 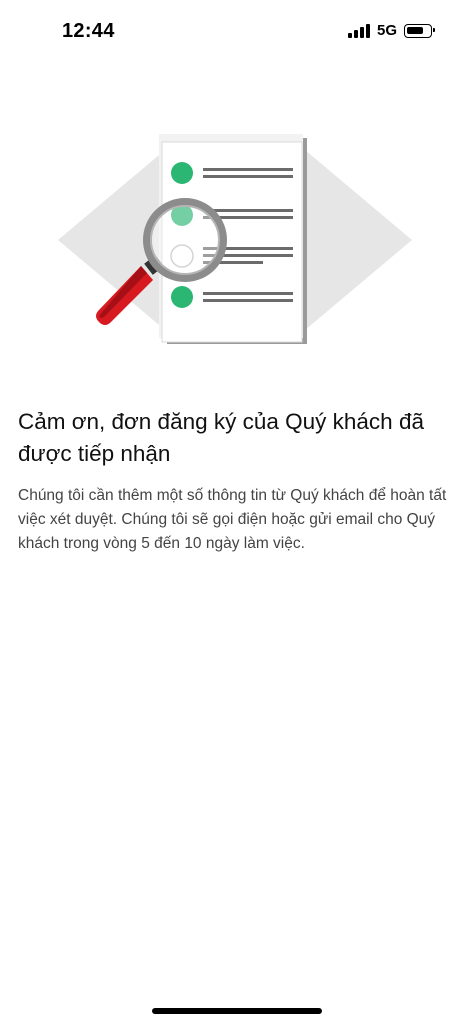 I want to click on status-indicators: 5G, so click(x=391, y=30).